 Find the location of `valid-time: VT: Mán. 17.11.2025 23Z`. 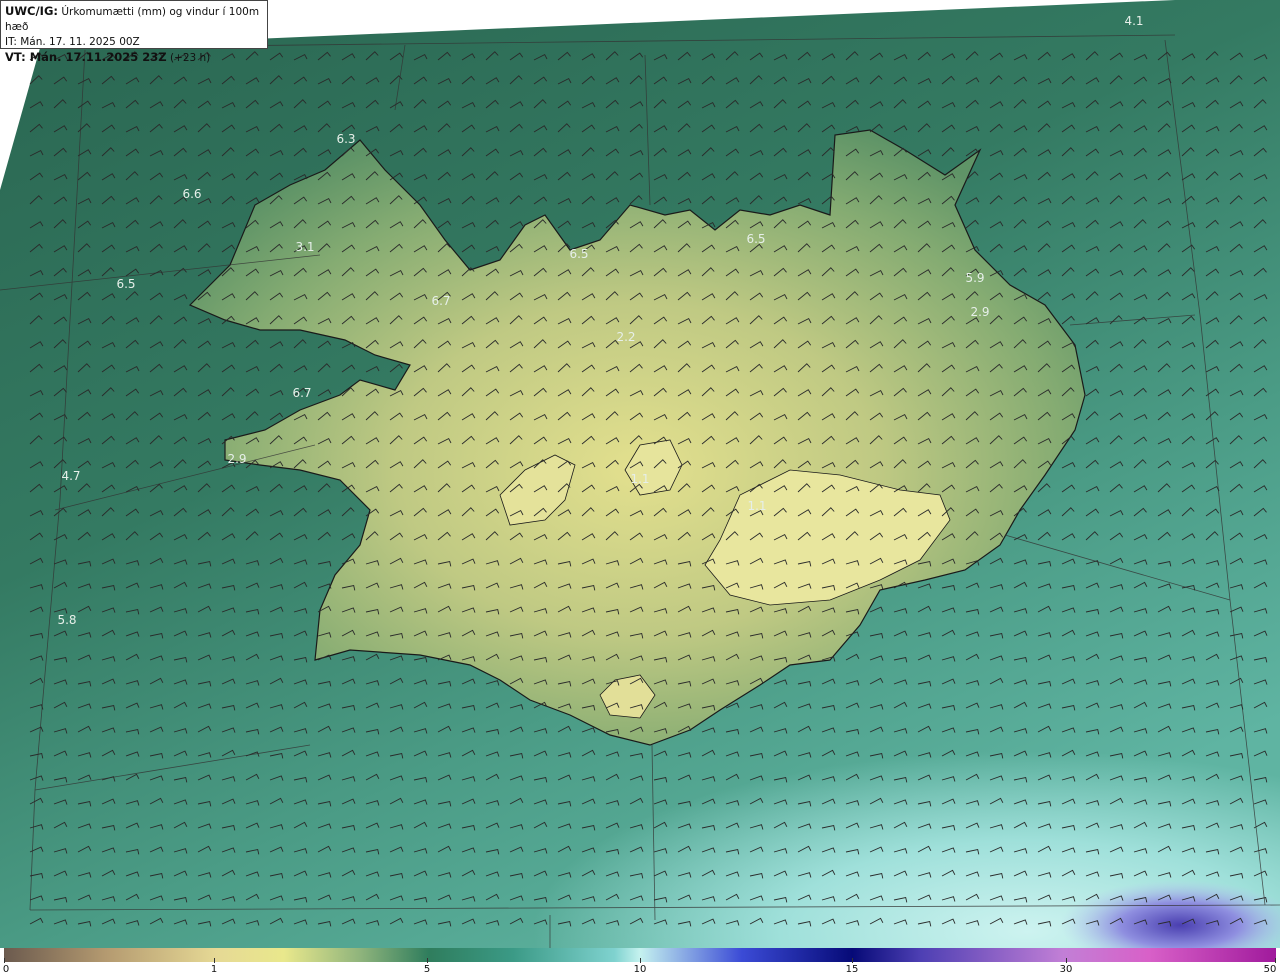

valid-time: VT: Mán. 17.11.2025 23Z is located at coordinates (86, 57).